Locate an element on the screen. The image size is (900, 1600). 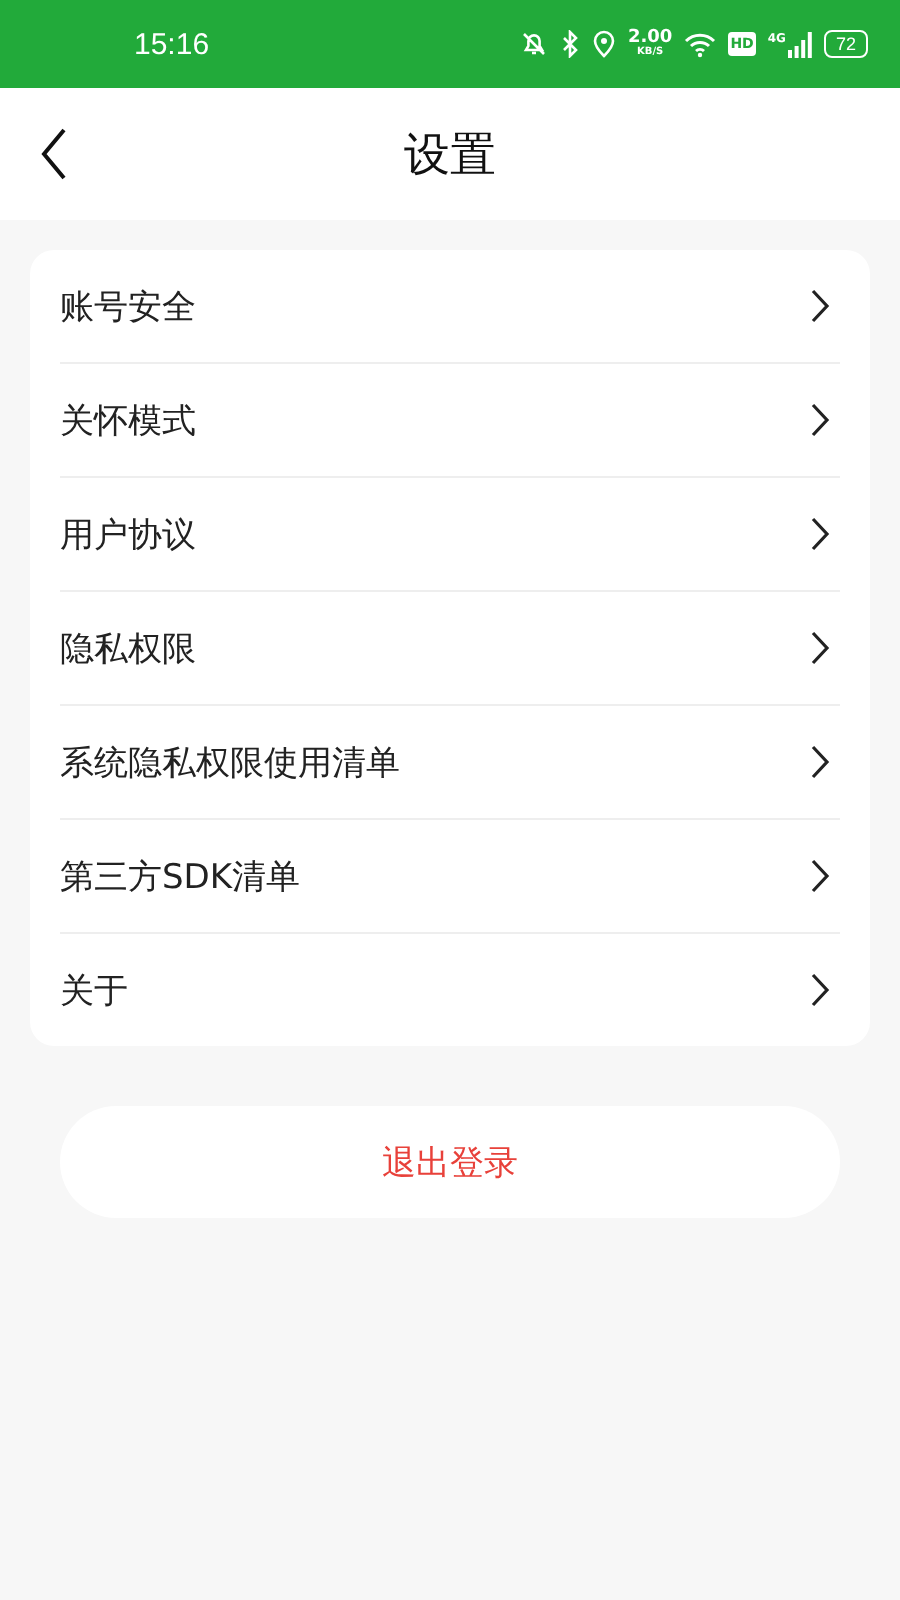
back-icon is located at coordinates (54, 154).